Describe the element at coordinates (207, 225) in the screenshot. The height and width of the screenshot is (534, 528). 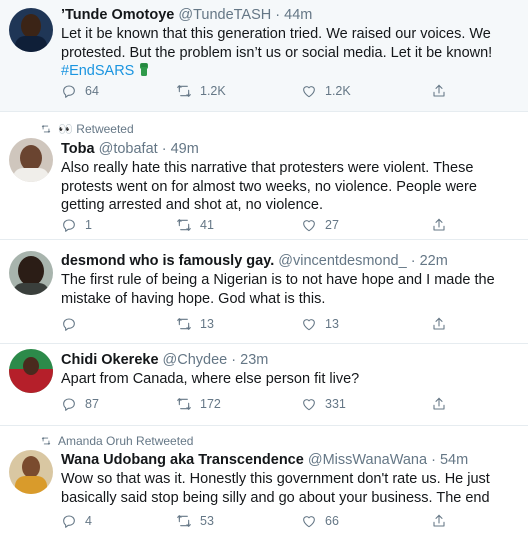
I see `retweet-count: 41` at that location.